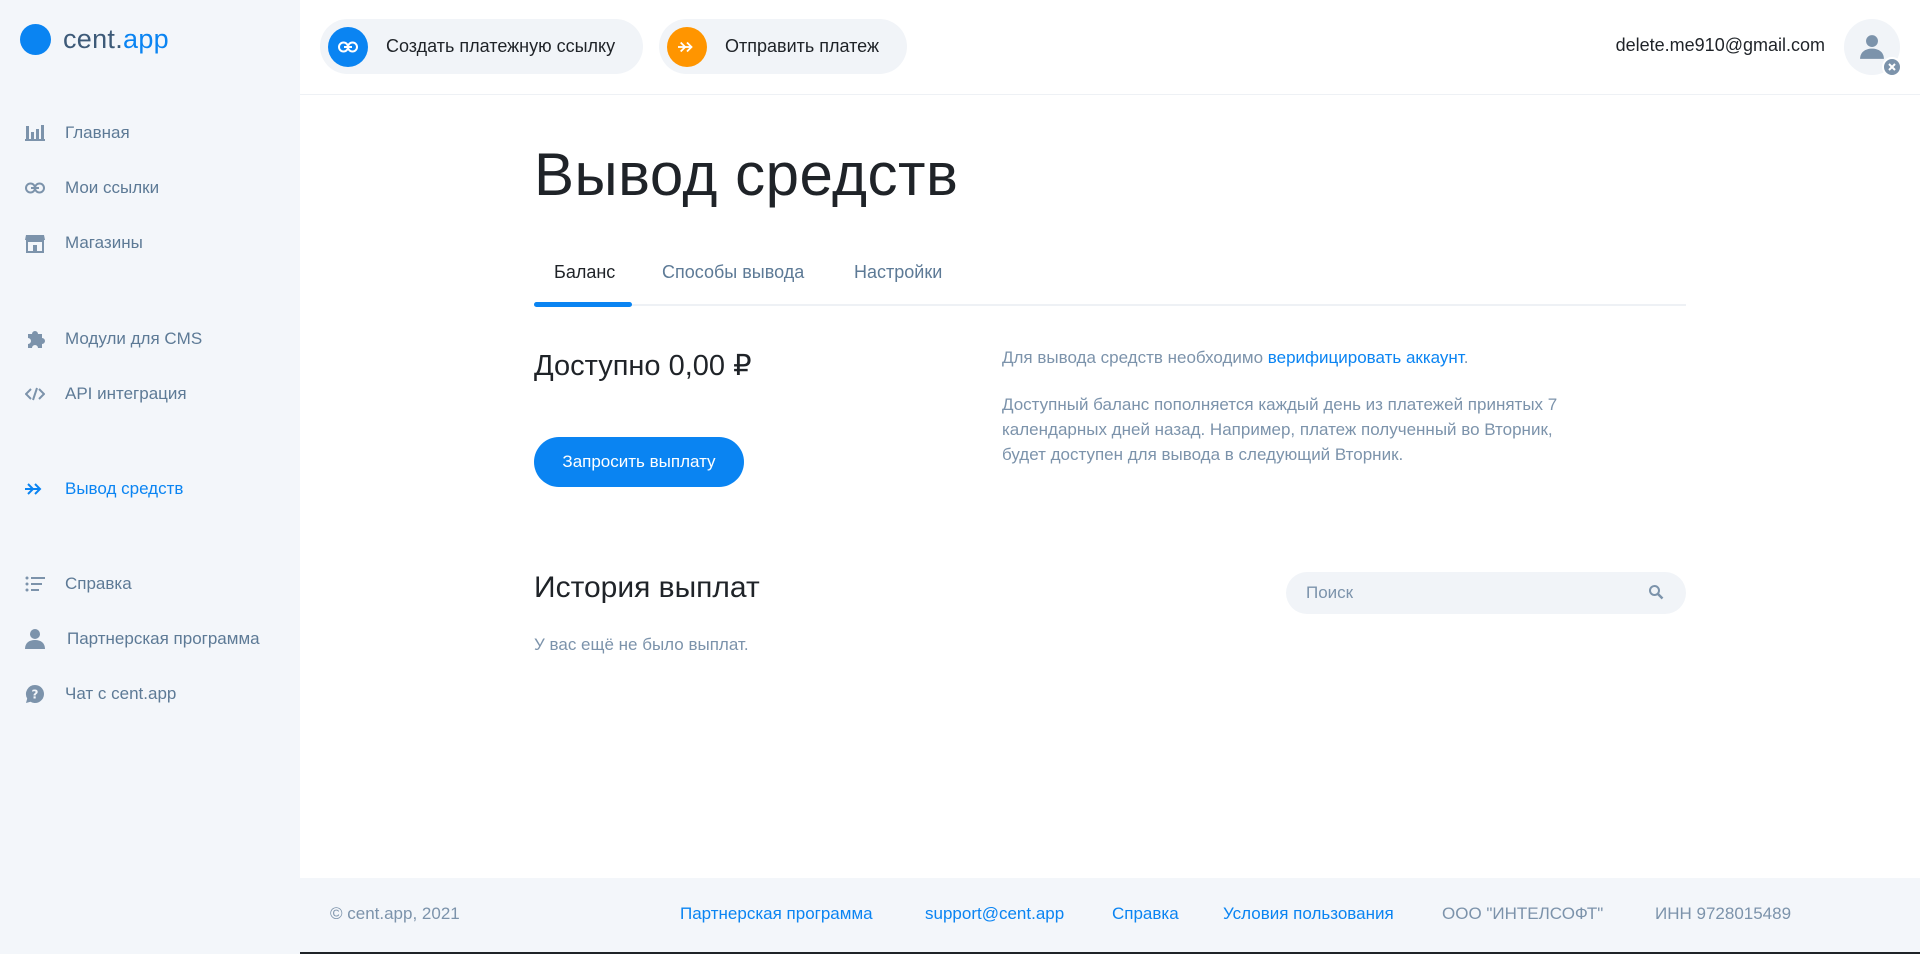 The image size is (1920, 954). What do you see at coordinates (898, 284) in the screenshot?
I see `tab-settings: Настройки` at bounding box center [898, 284].